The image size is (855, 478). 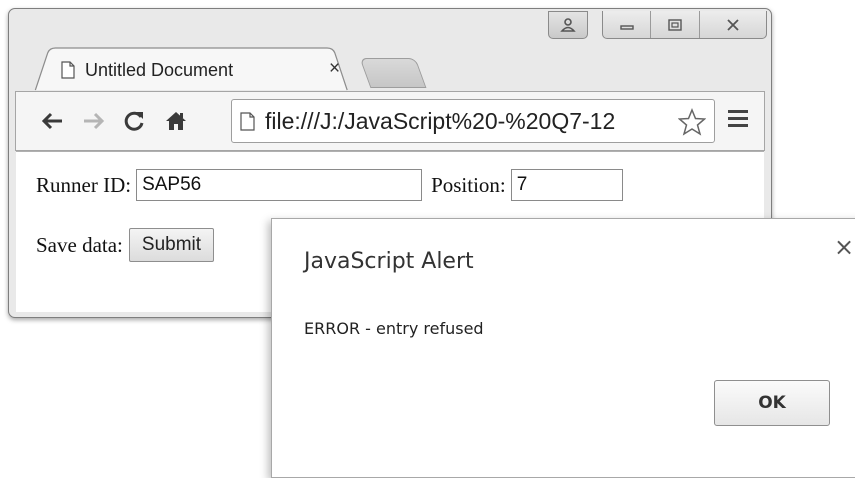 I want to click on home-icon, so click(x=176, y=121).